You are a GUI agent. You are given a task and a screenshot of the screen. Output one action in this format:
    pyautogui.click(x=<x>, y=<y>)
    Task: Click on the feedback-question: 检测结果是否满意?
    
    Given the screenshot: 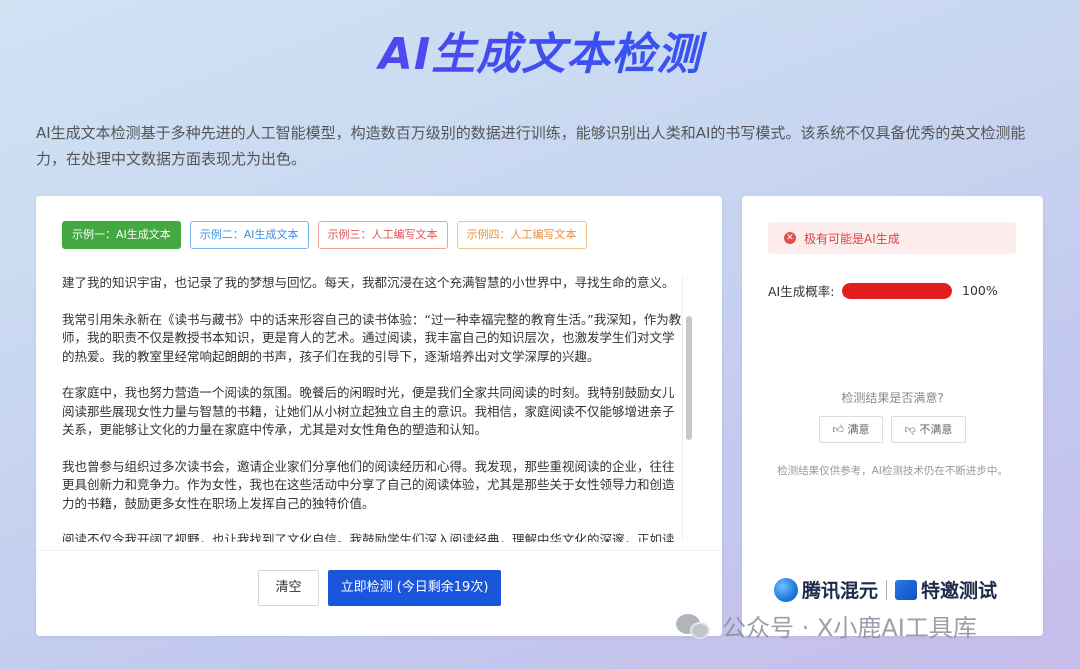 What is the action you would take?
    pyautogui.click(x=892, y=398)
    